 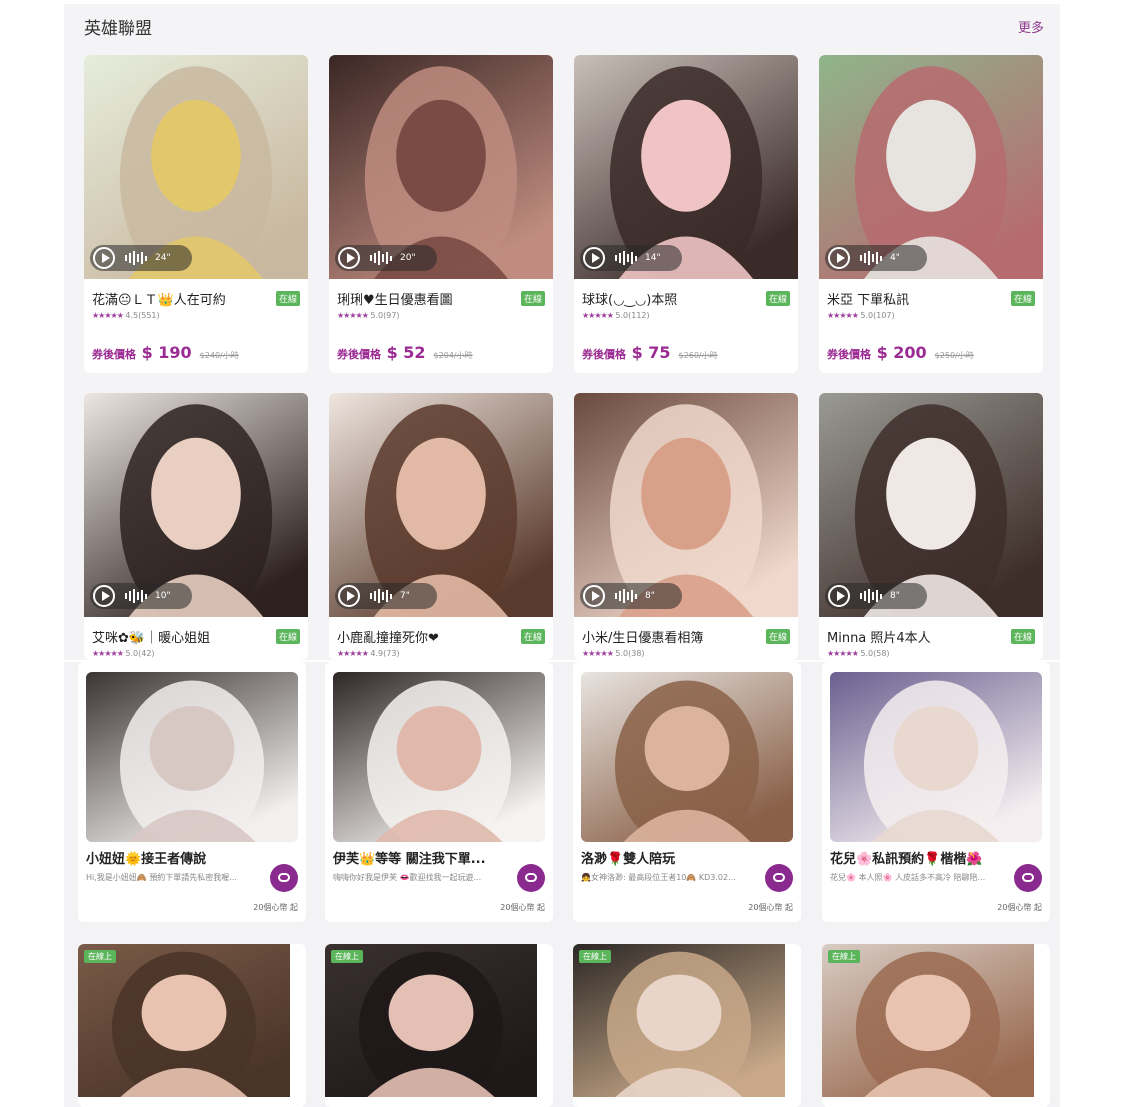 I want to click on chat-card-name: 洛渺🌹雙人陪玩, so click(x=628, y=859).